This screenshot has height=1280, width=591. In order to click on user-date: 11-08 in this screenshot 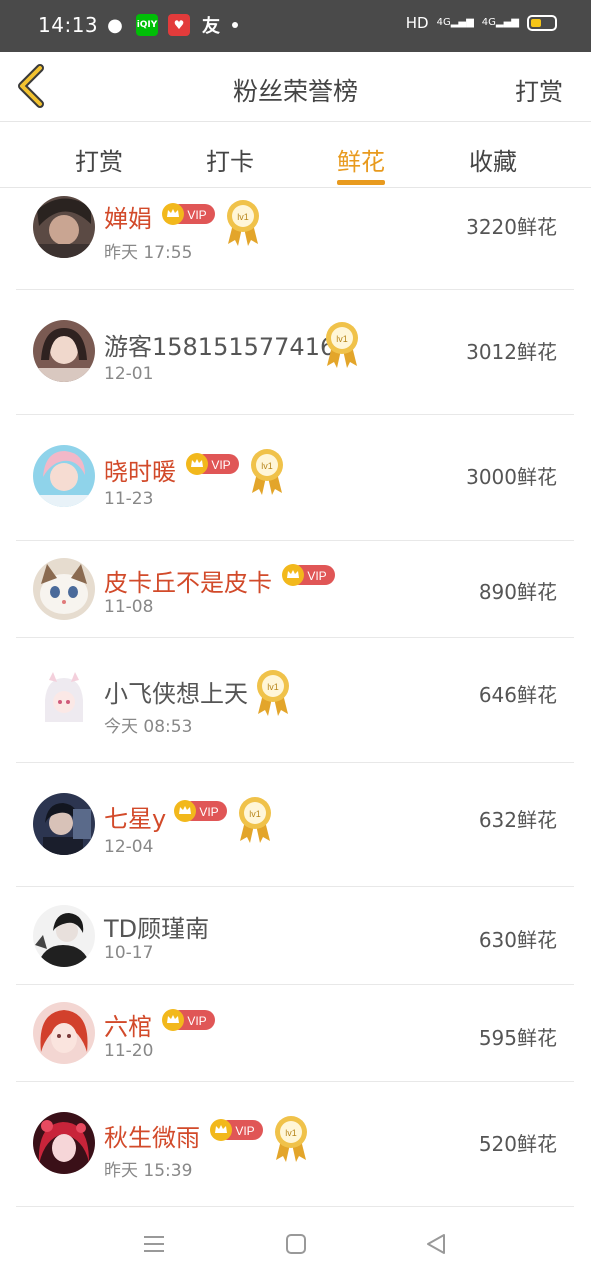, I will do `click(129, 607)`.